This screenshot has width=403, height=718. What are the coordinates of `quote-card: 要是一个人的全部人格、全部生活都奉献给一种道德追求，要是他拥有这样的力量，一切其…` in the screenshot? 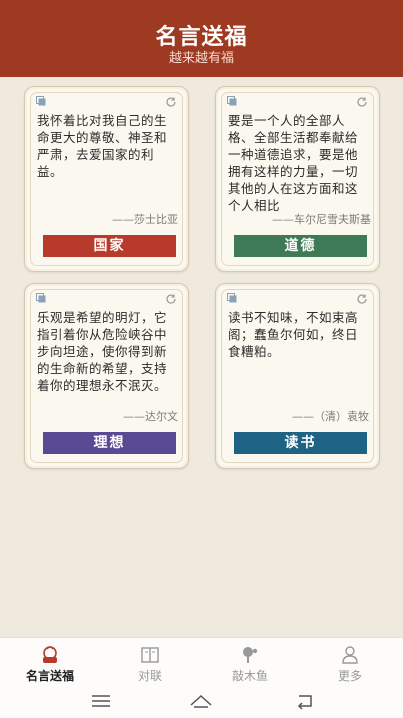 It's located at (297, 179).